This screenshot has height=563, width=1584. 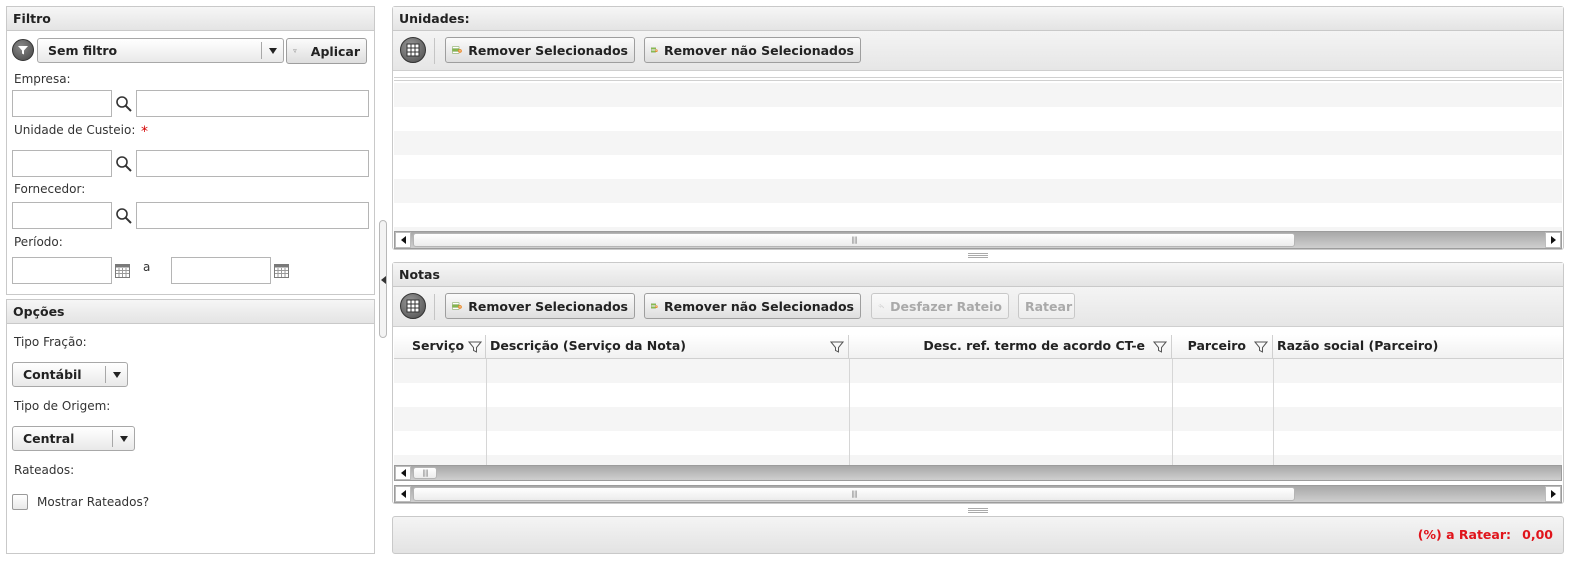 What do you see at coordinates (1049, 306) in the screenshot?
I see `ratear-label: Ratear` at bounding box center [1049, 306].